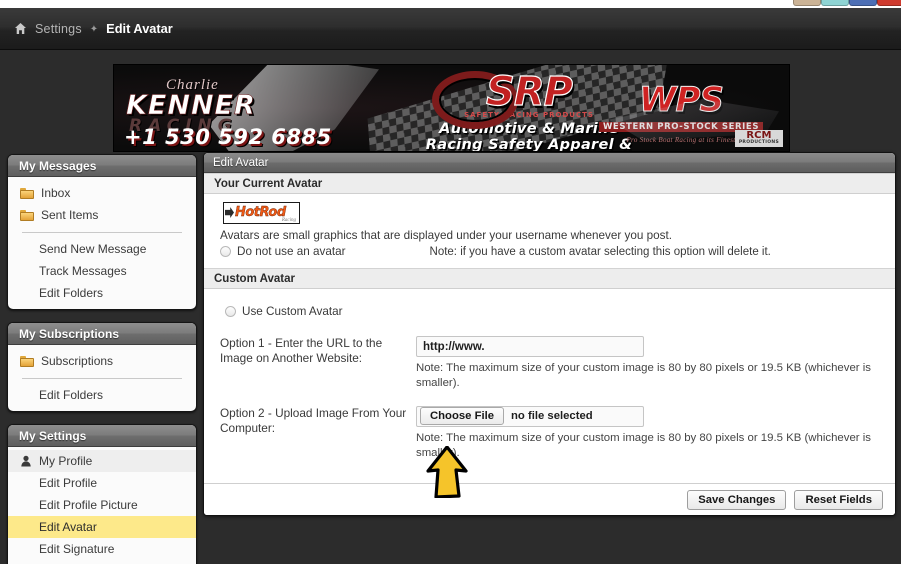 This screenshot has width=901, height=564. Describe the element at coordinates (807, 3) in the screenshot. I see `top-pill-tan` at that location.